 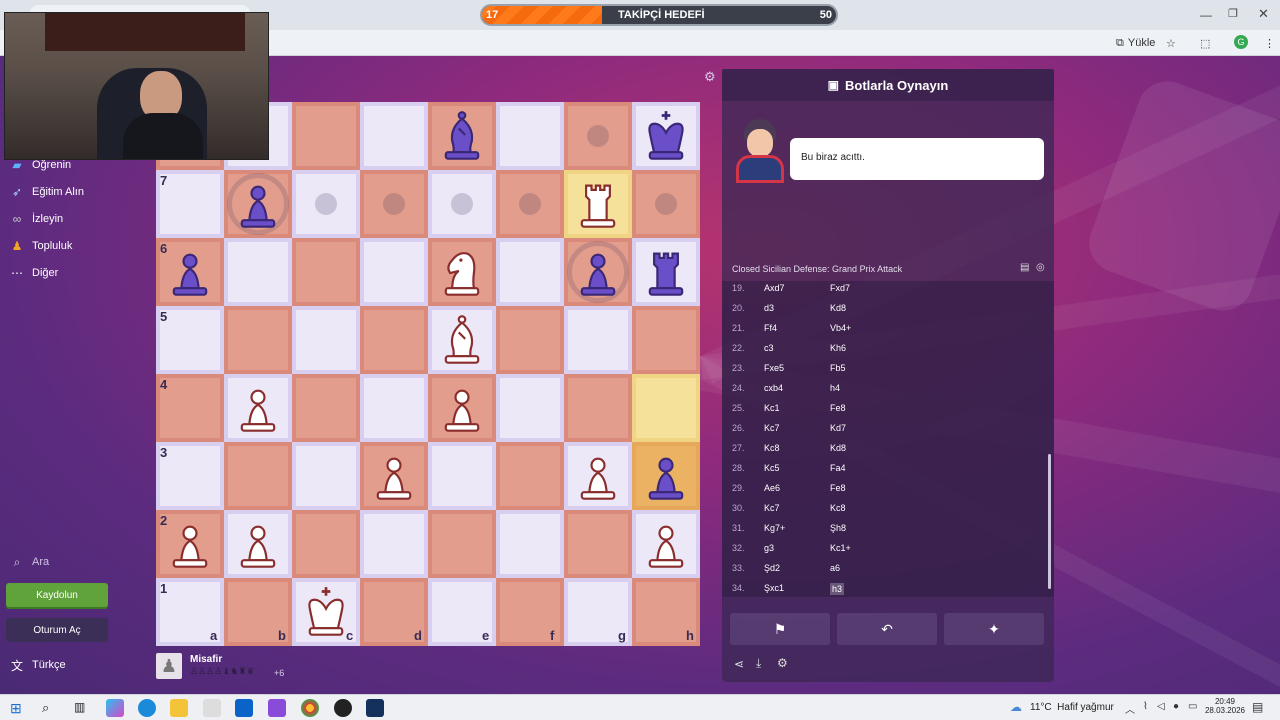 I want to click on square-g4, so click(x=598, y=408).